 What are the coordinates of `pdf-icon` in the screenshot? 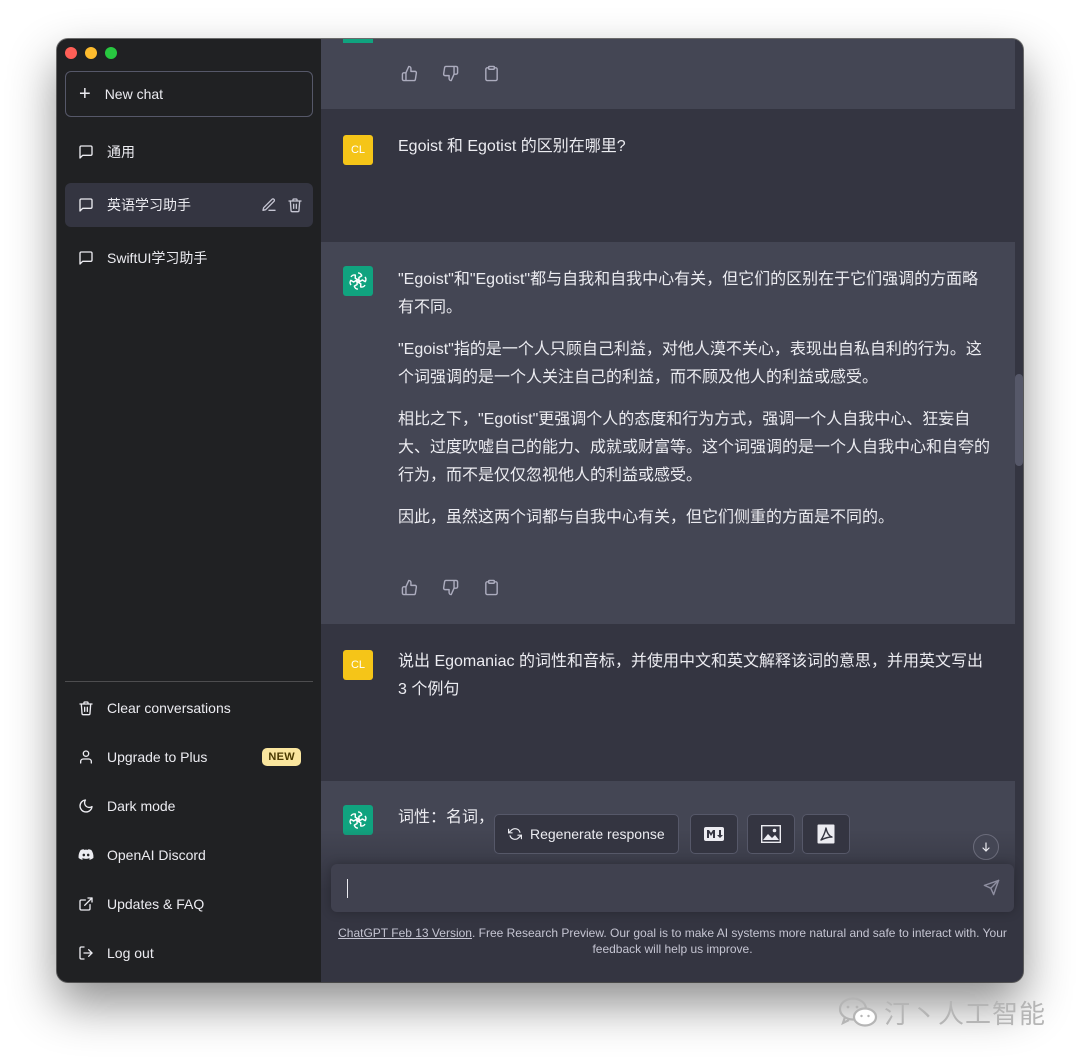 It's located at (826, 834).